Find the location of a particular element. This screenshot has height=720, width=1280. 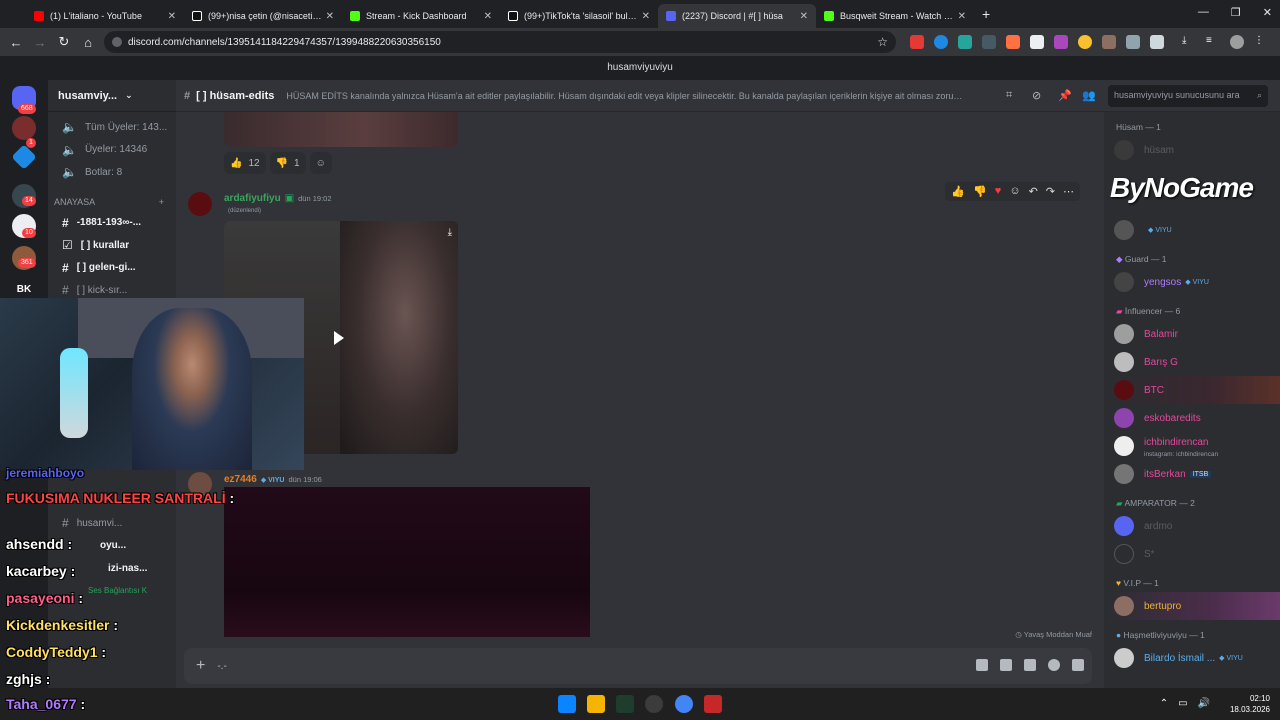

browser-tab-tiktok-1: (99+)nisa çetin (@nisacetin0_) |✕ is located at coordinates (263, 16).